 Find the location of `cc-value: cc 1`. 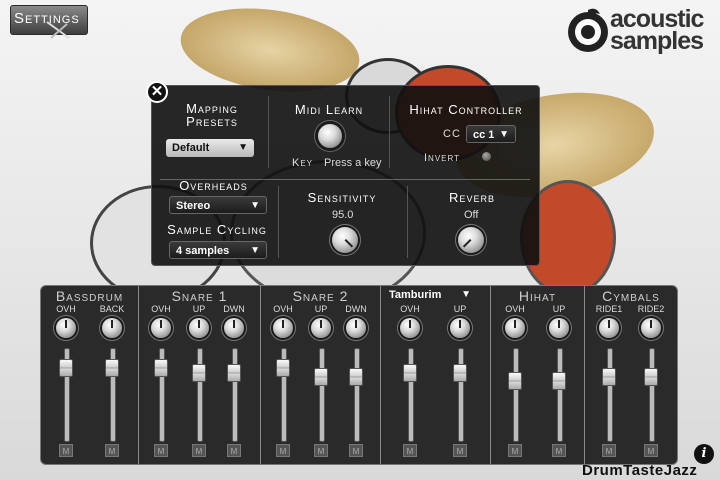

cc-value: cc 1 is located at coordinates (484, 135).